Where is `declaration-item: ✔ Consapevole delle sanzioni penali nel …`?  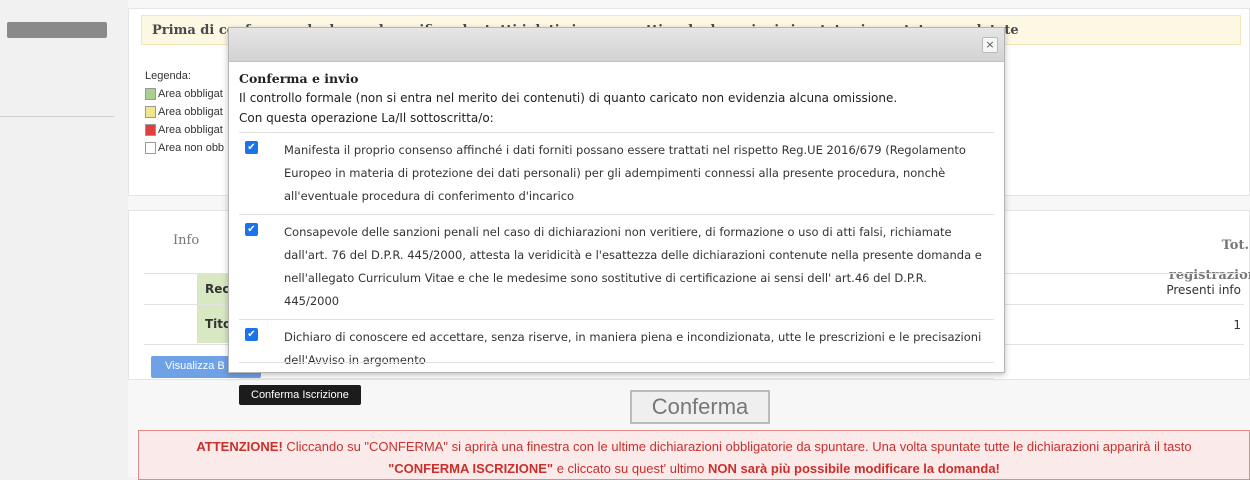
declaration-item: ✔ Consapevole delle sanzioni penali nel … is located at coordinates (616, 267).